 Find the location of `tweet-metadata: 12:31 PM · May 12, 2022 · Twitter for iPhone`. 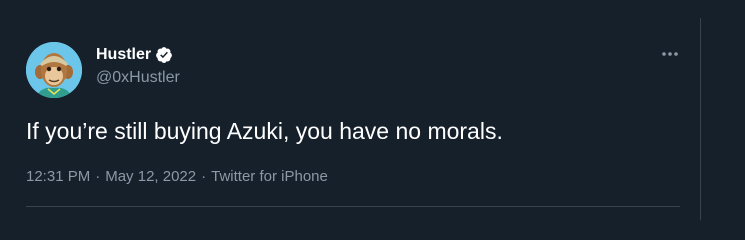

tweet-metadata: 12:31 PM · May 12, 2022 · Twitter for iPhone is located at coordinates (177, 176).